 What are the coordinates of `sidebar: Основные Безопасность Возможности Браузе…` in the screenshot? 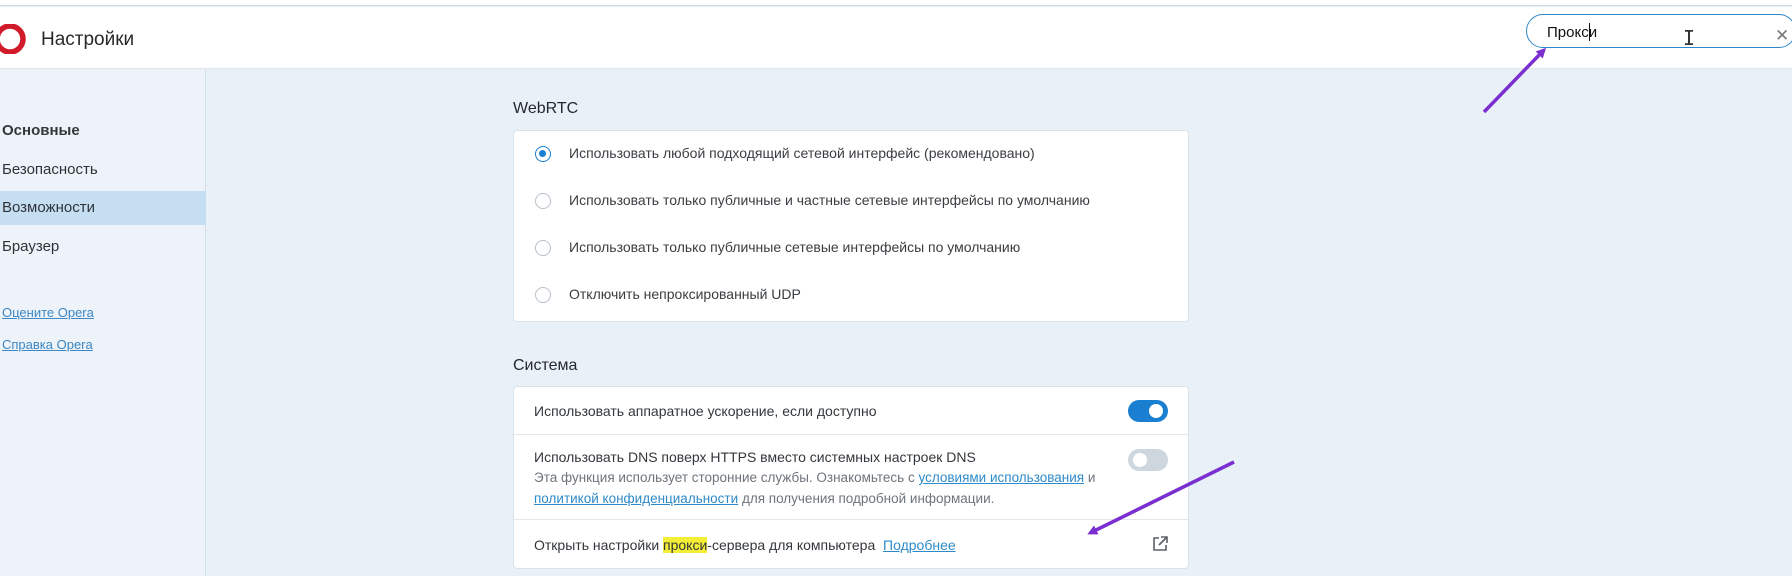 It's located at (103, 323).